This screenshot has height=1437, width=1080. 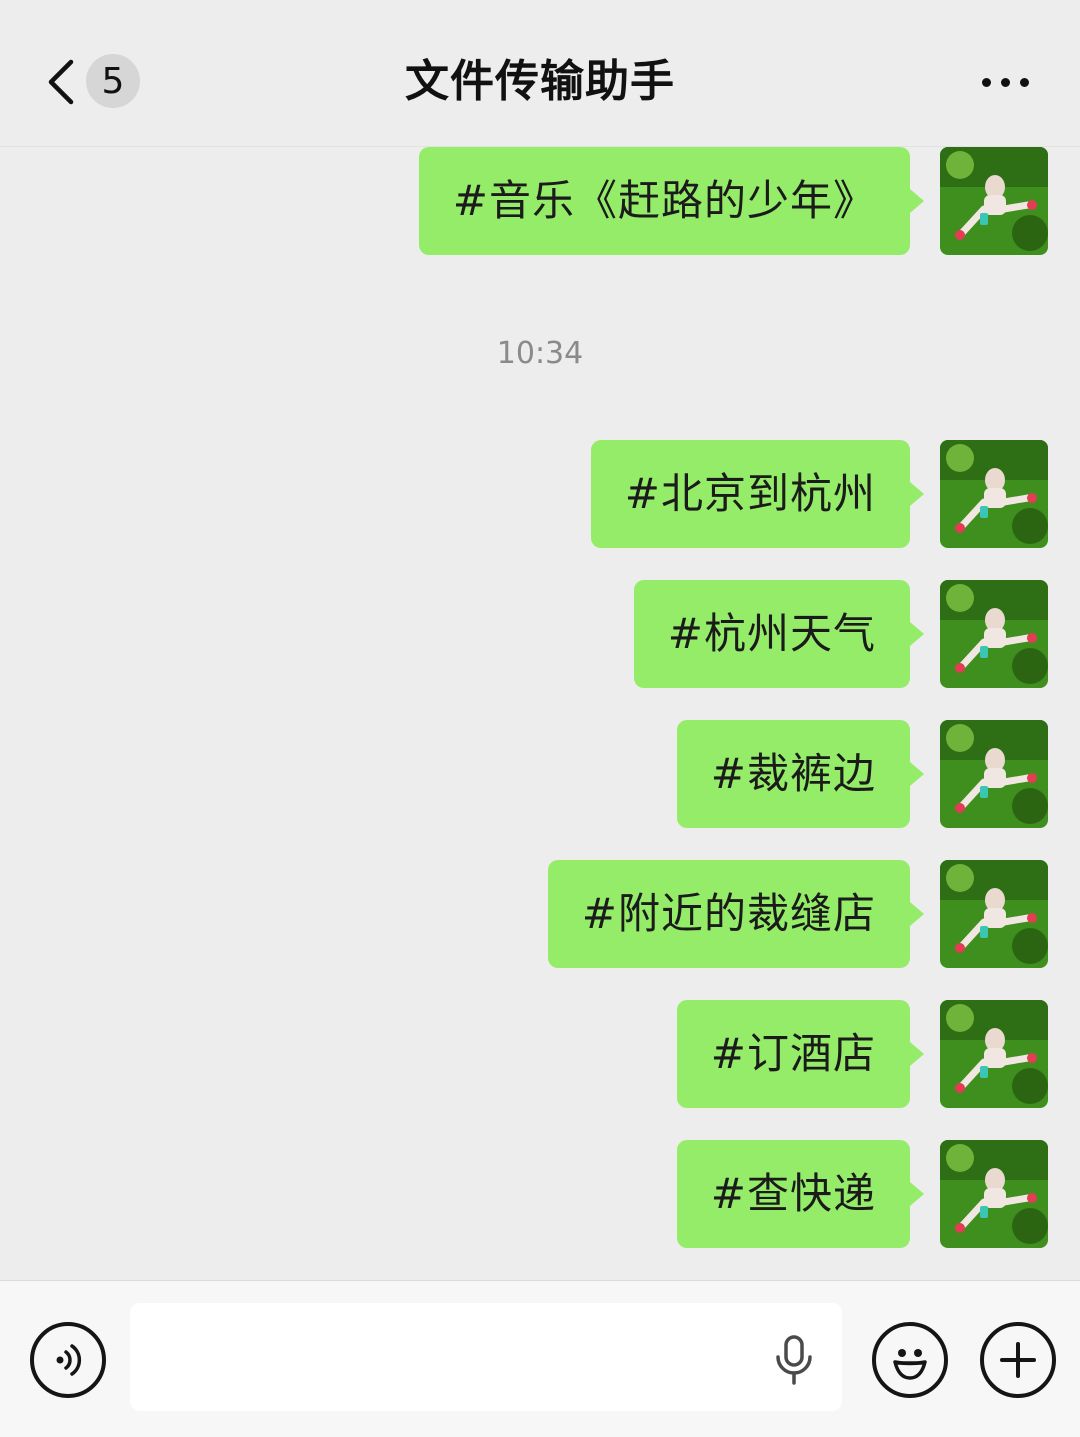 What do you see at coordinates (540, 1054) in the screenshot?
I see `message-row: #订酒店` at bounding box center [540, 1054].